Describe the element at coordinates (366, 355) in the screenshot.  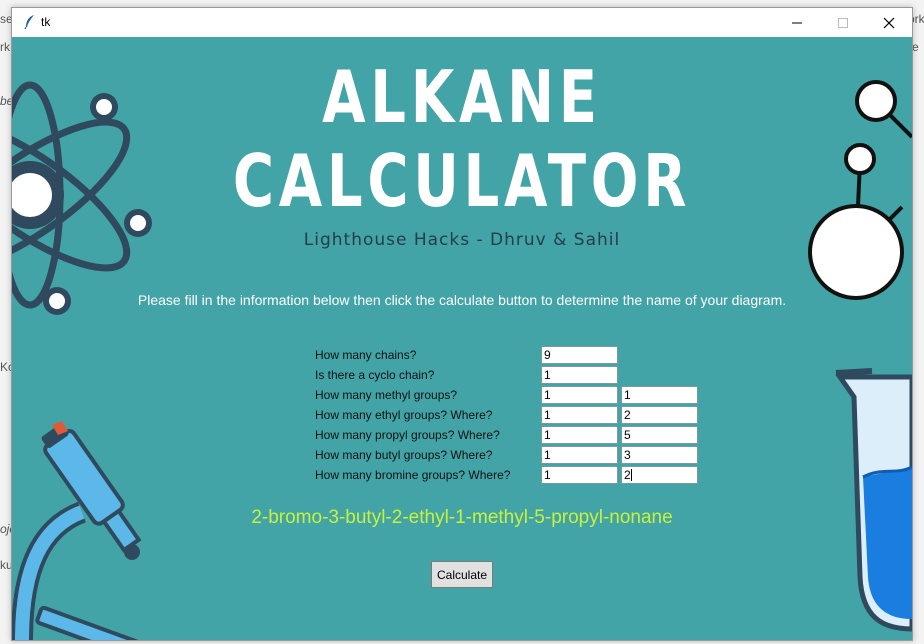
I see `chains-label: How many chains?` at that location.